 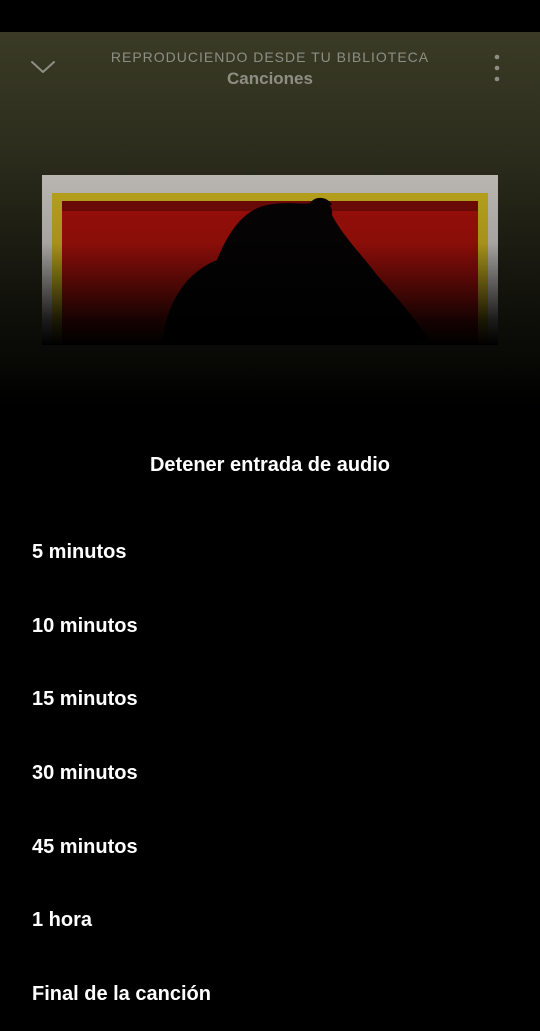 I want to click on option-5-minutes: 5 minutos, so click(x=270, y=553).